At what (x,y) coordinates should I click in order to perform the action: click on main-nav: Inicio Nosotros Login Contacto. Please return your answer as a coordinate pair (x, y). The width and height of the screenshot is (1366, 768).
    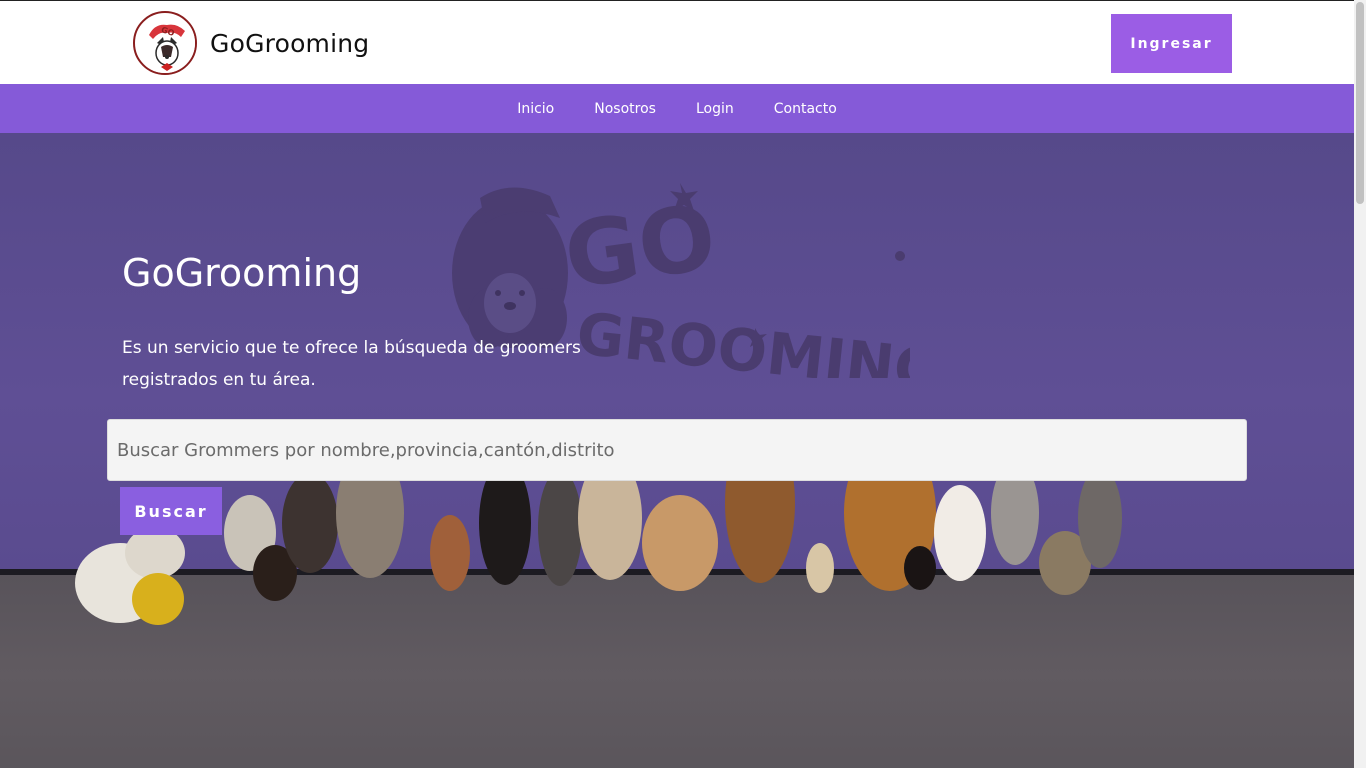
    Looking at the image, I should click on (677, 108).